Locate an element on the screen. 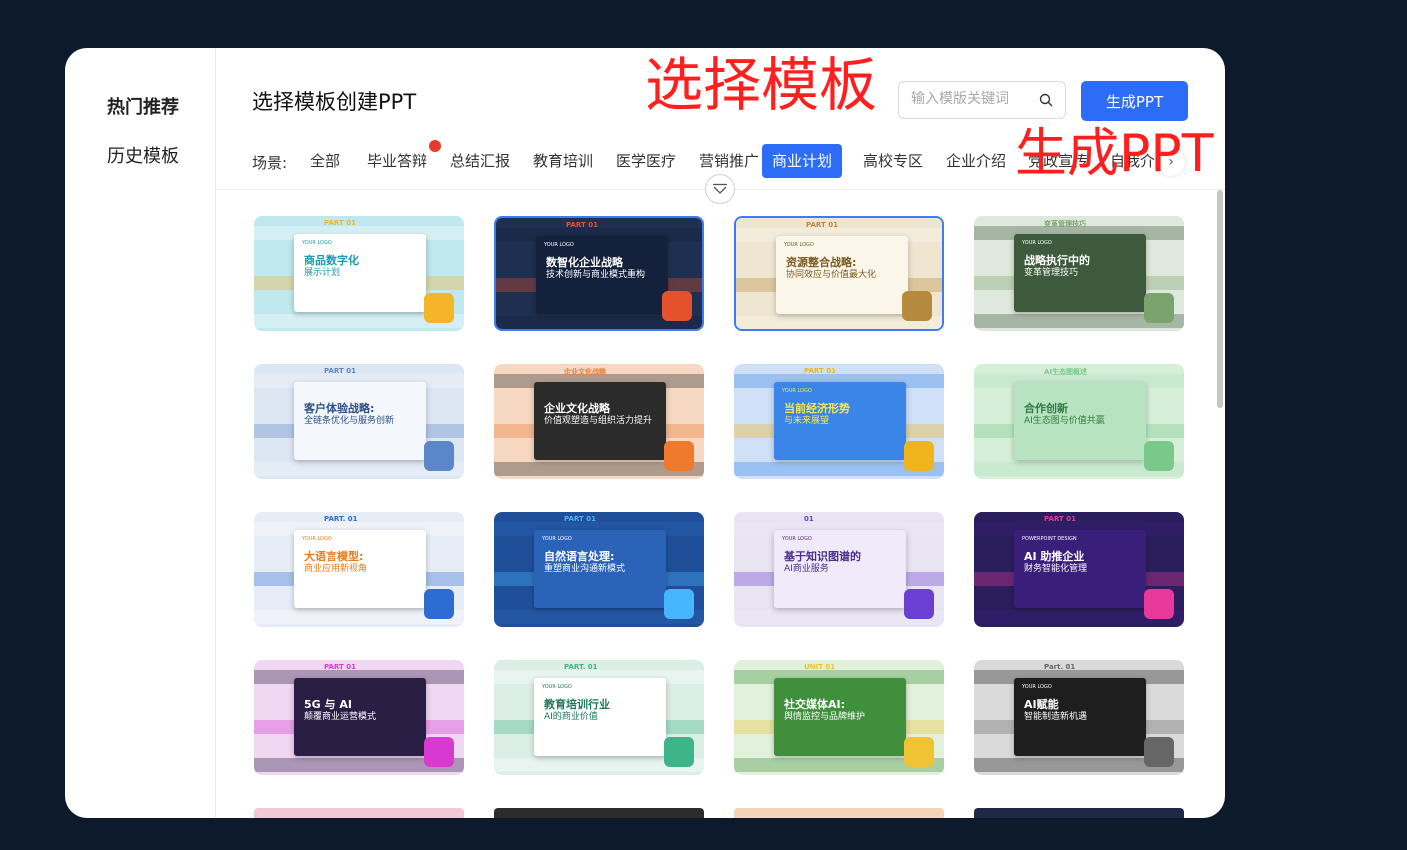 The image size is (1407, 850). scrollbar is located at coordinates (1220, 299).